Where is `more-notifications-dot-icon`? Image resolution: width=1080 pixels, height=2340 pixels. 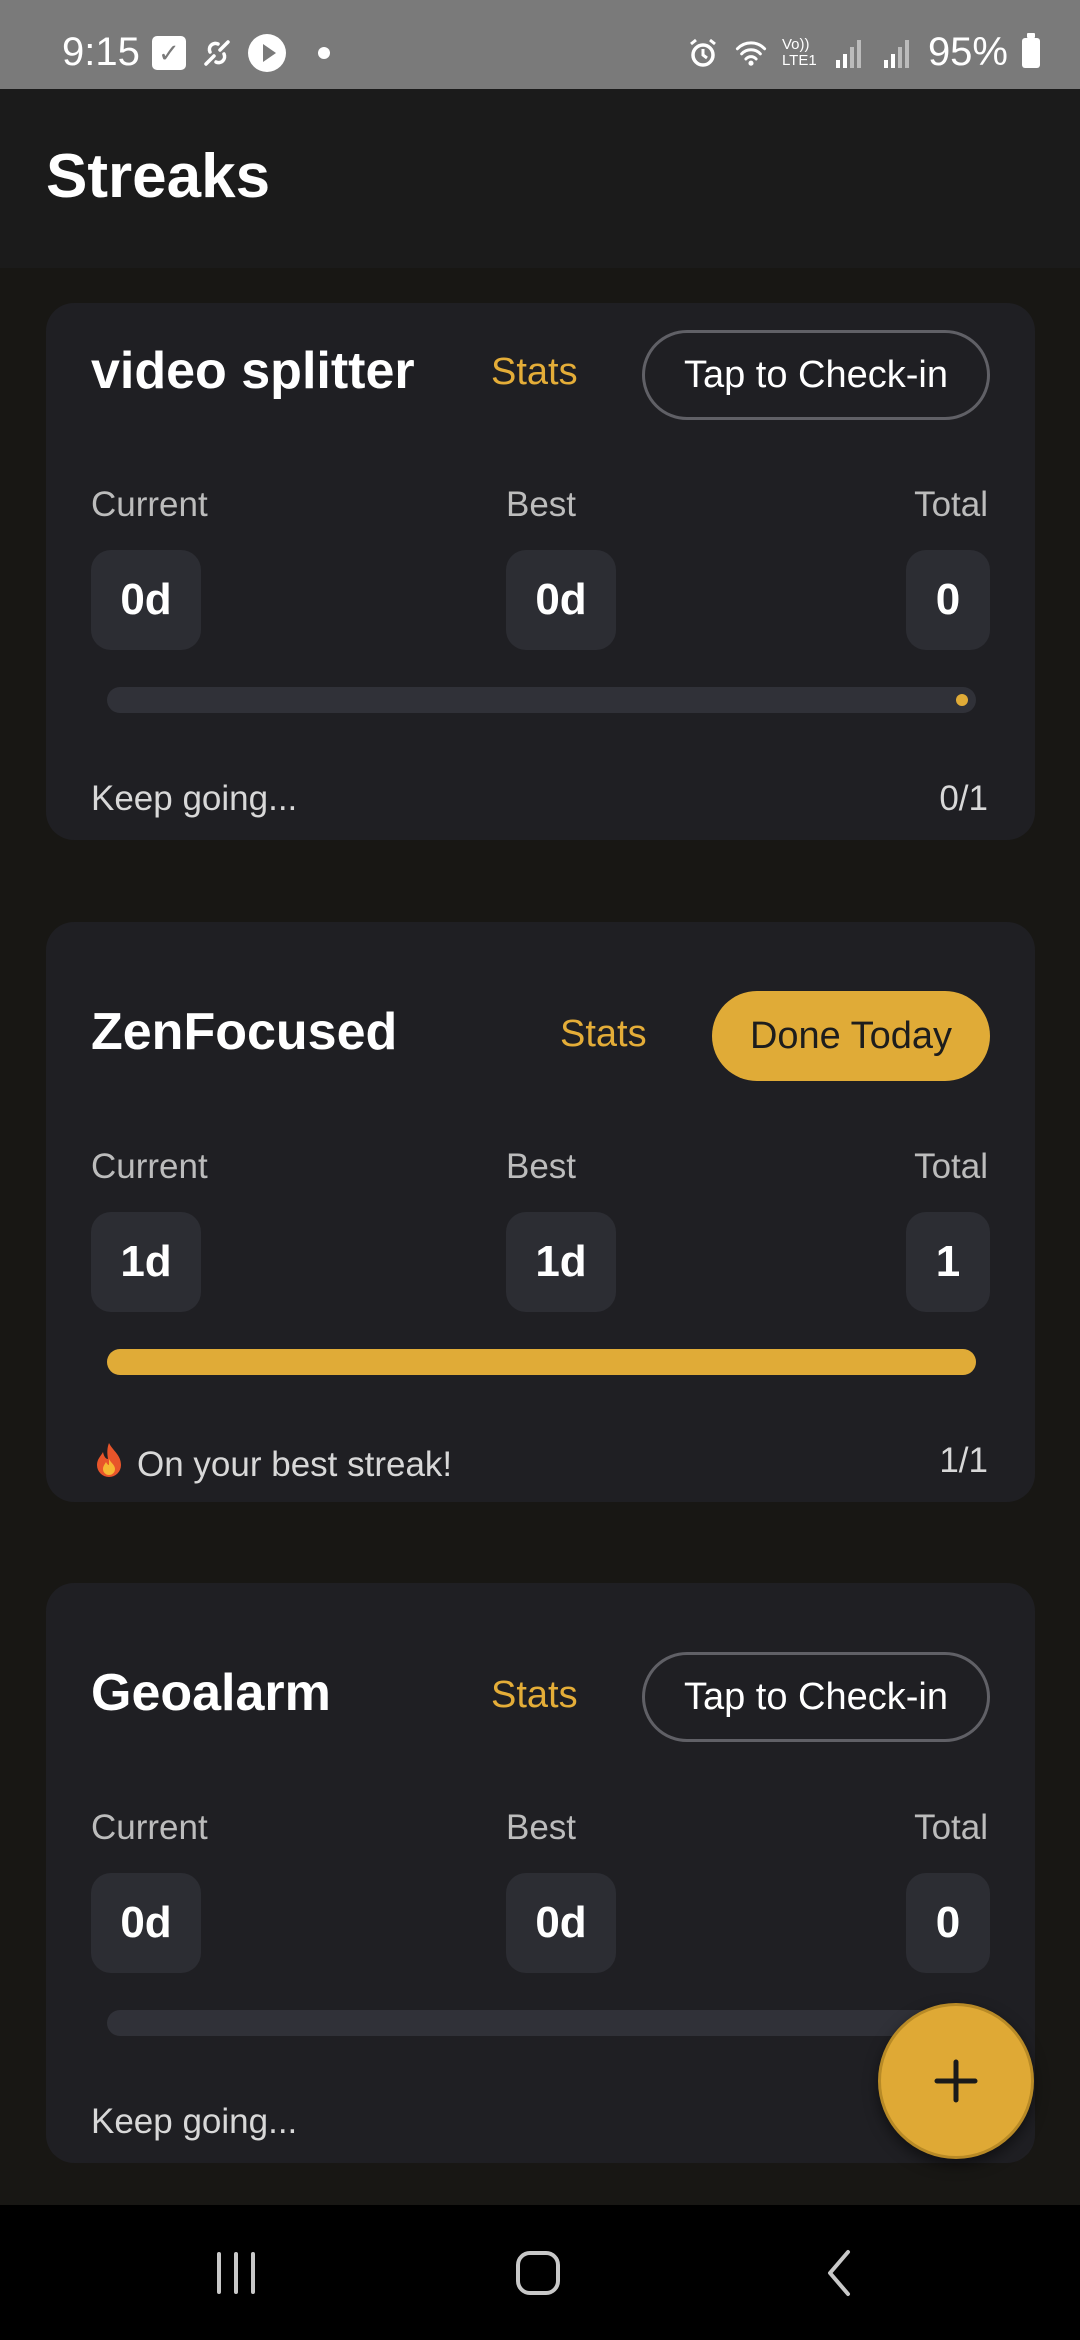
more-notifications-dot-icon is located at coordinates (324, 53).